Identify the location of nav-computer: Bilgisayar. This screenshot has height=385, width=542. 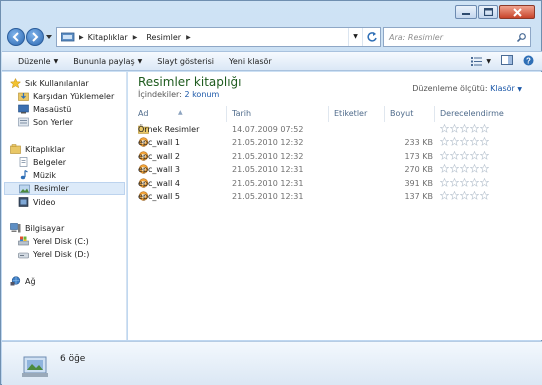
(37, 228).